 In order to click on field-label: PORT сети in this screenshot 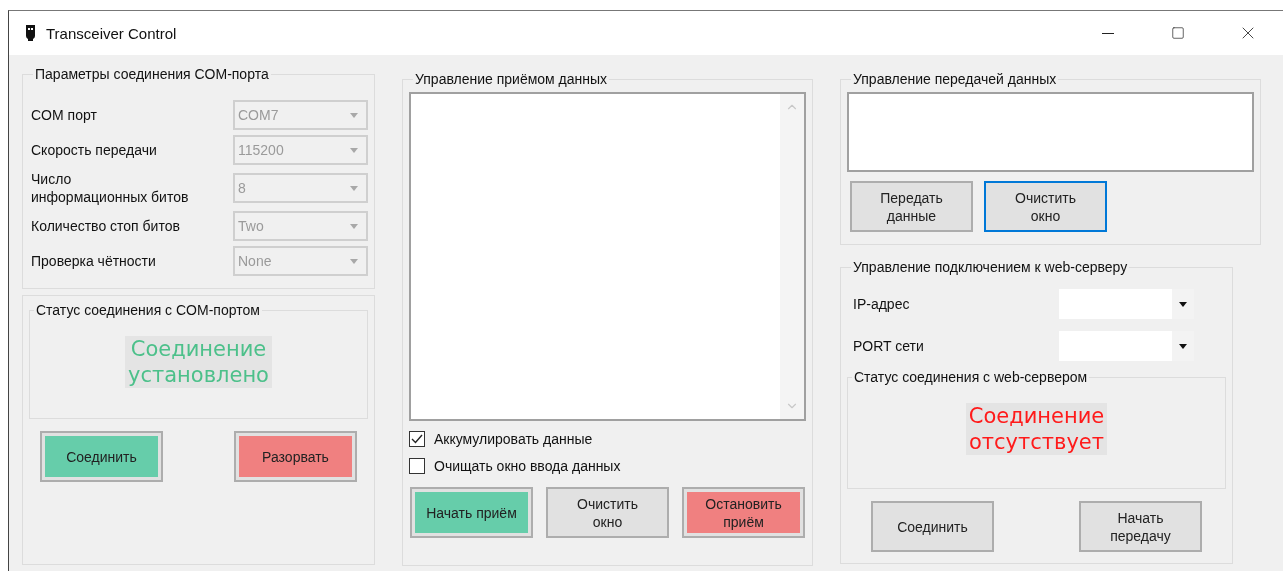, I will do `click(888, 346)`.